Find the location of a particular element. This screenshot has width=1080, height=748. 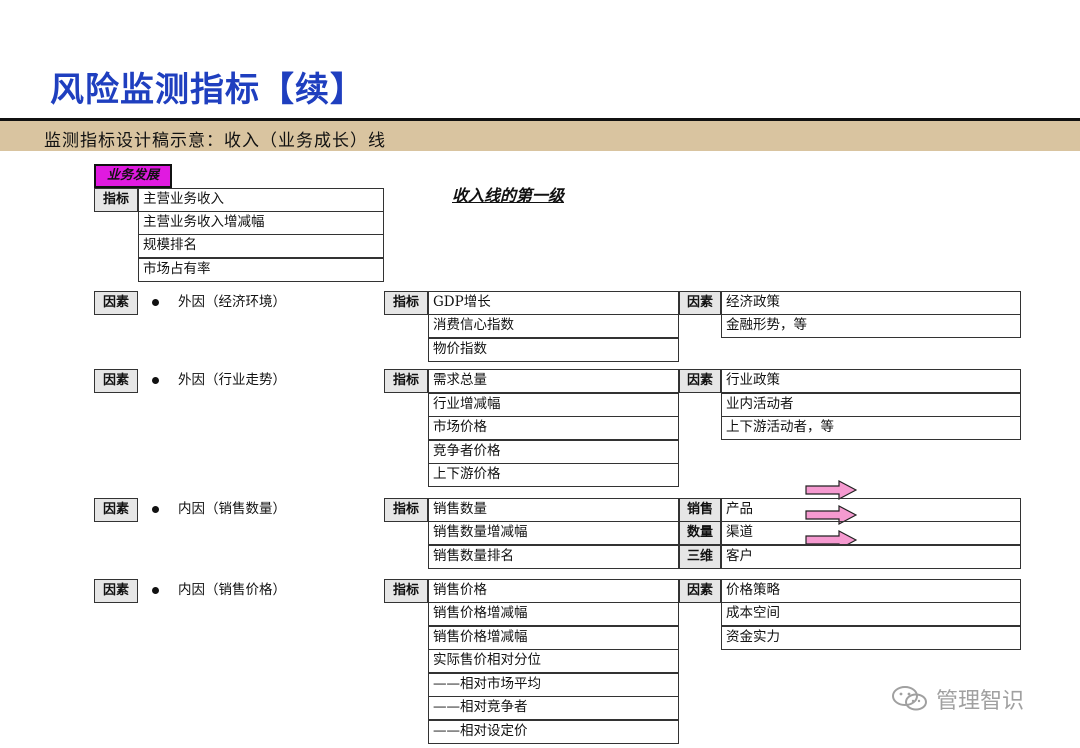

indicator-item: 竞争者价格 is located at coordinates (553, 452).